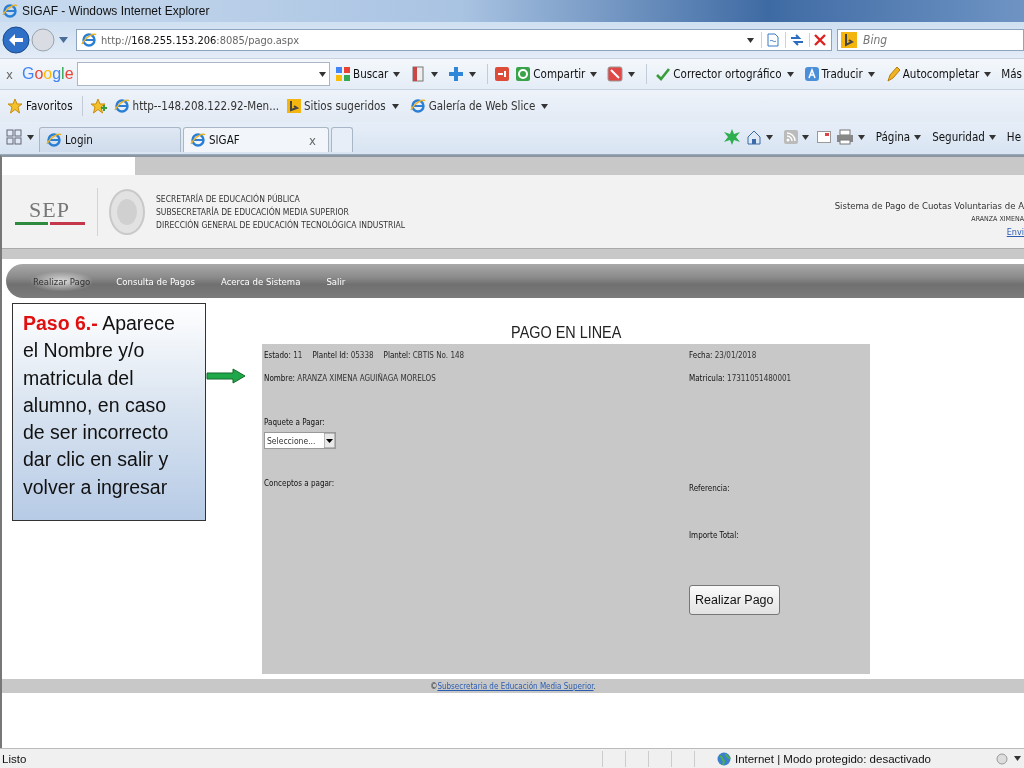 The height and width of the screenshot is (768, 1024). What do you see at coordinates (280, 224) in the screenshot?
I see `agency-name: DIRECCIÓN GENERAL DE EDUCACIÓN TECNOLÓGICA INDUSTRIAL` at bounding box center [280, 224].